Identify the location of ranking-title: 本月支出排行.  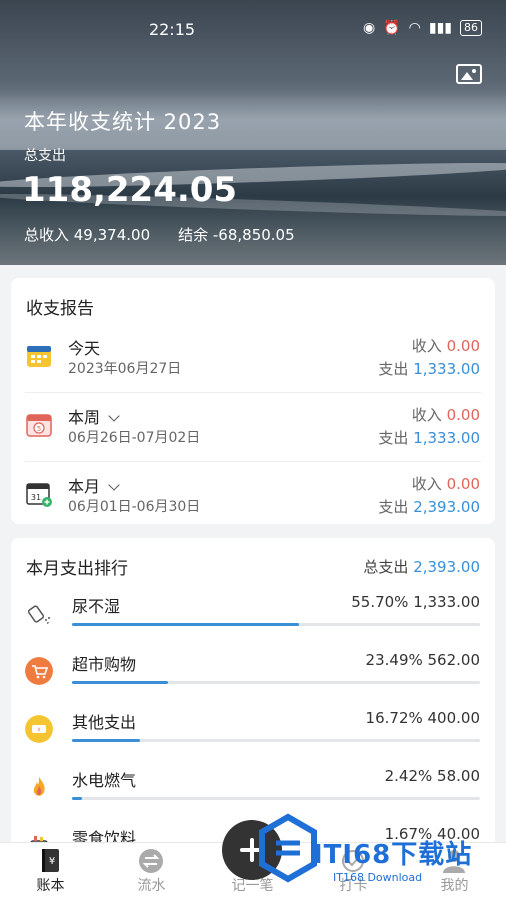
(77, 569).